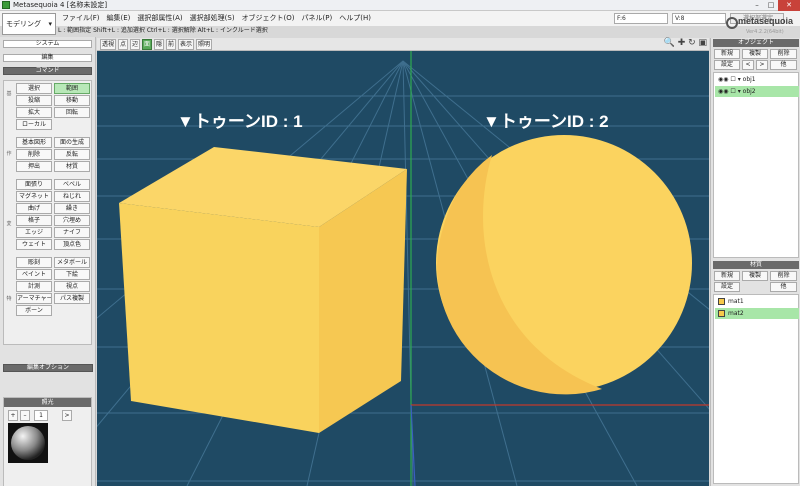  Describe the element at coordinates (171, 44) in the screenshot. I see `view-front-button: 前` at that location.